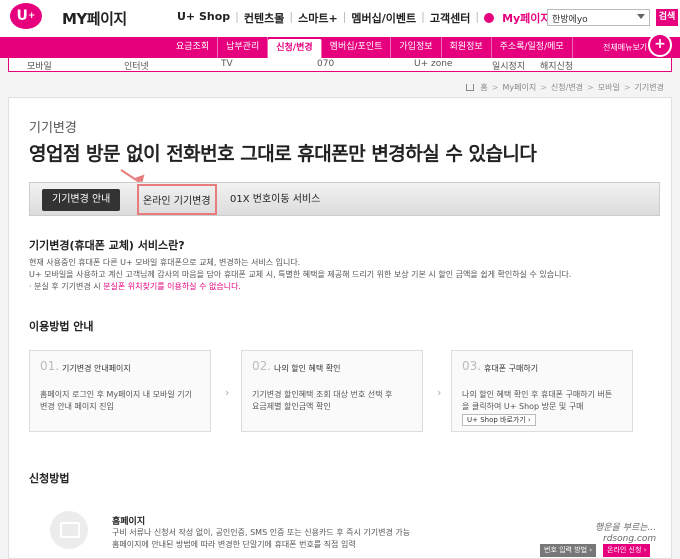  I want to click on uplus-shop-button: U+ Shop 바로가기 ›, so click(499, 420).